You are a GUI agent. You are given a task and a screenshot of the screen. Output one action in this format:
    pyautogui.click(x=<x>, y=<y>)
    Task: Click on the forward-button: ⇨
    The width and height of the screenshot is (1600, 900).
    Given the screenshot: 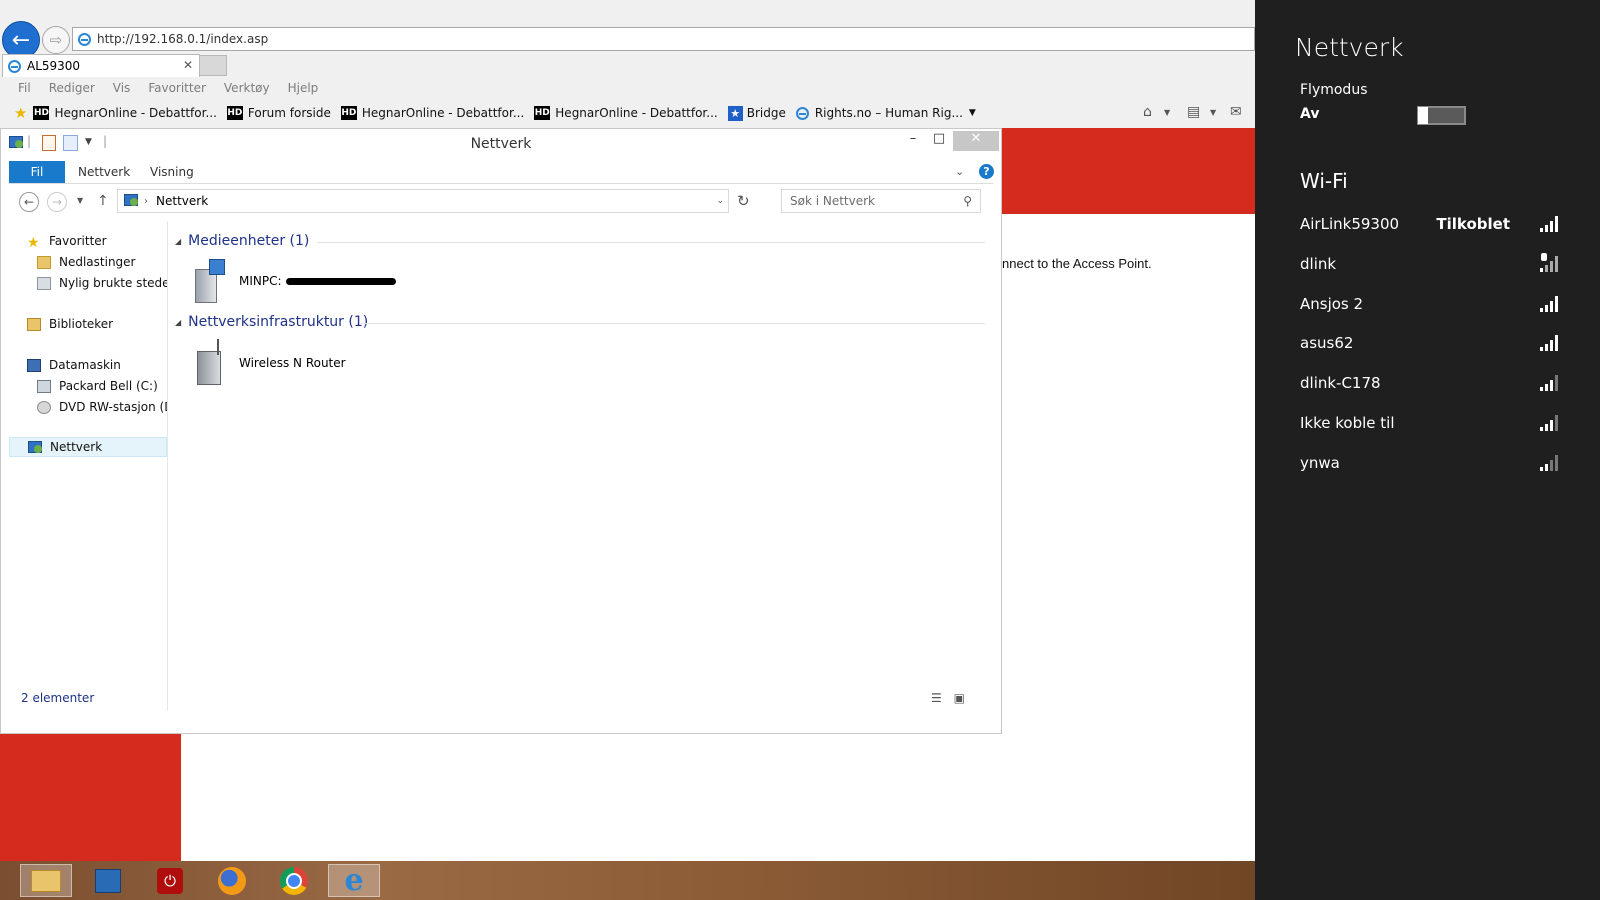 What is the action you would take?
    pyautogui.click(x=56, y=40)
    